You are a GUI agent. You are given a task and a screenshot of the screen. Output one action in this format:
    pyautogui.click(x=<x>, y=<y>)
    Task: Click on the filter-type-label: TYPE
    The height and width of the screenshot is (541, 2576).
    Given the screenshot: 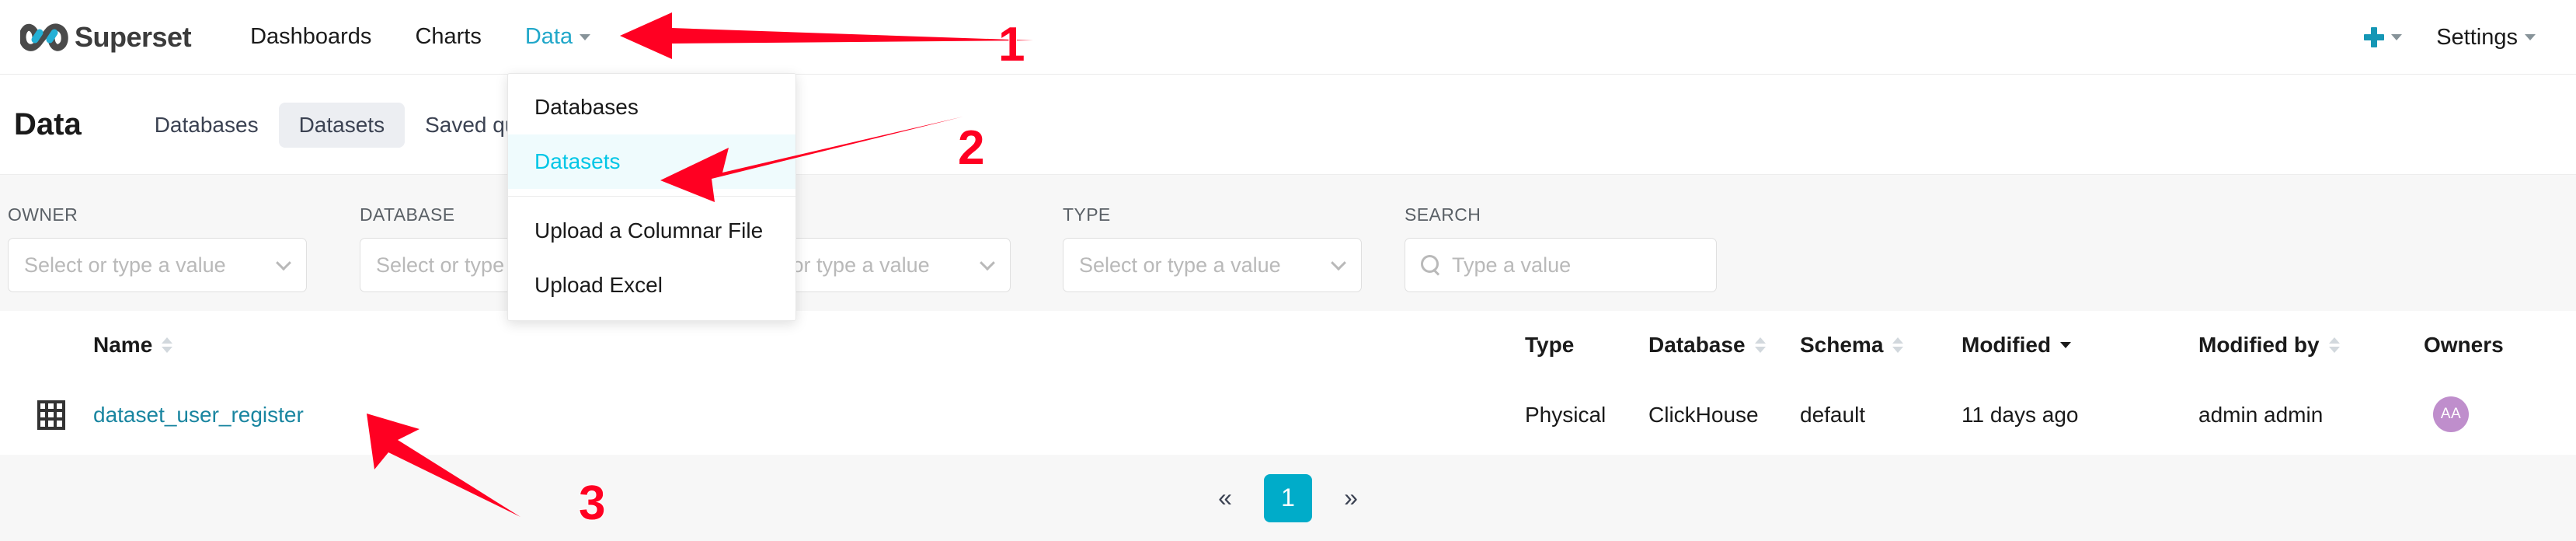 What is the action you would take?
    pyautogui.click(x=1087, y=214)
    